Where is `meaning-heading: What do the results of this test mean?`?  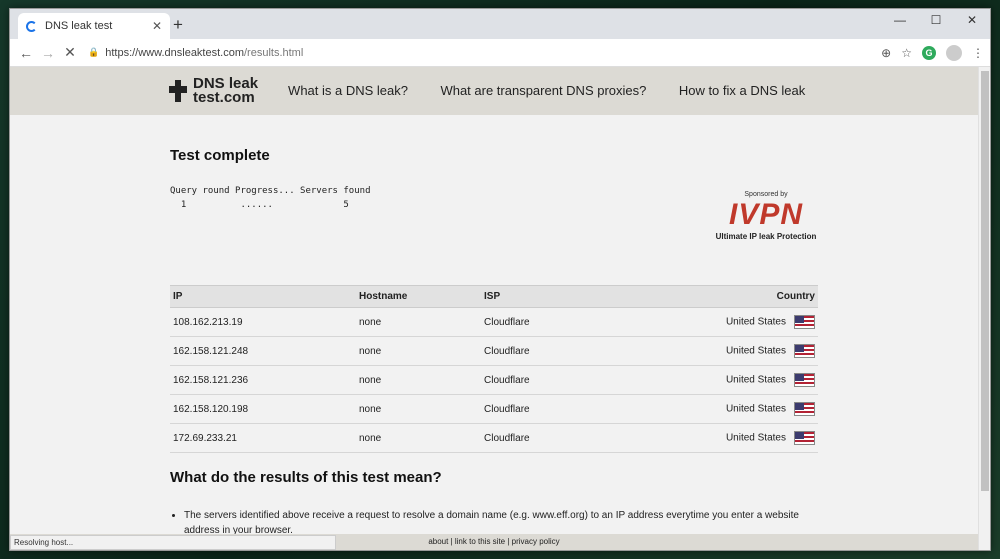 meaning-heading: What do the results of this test mean? is located at coordinates (306, 477).